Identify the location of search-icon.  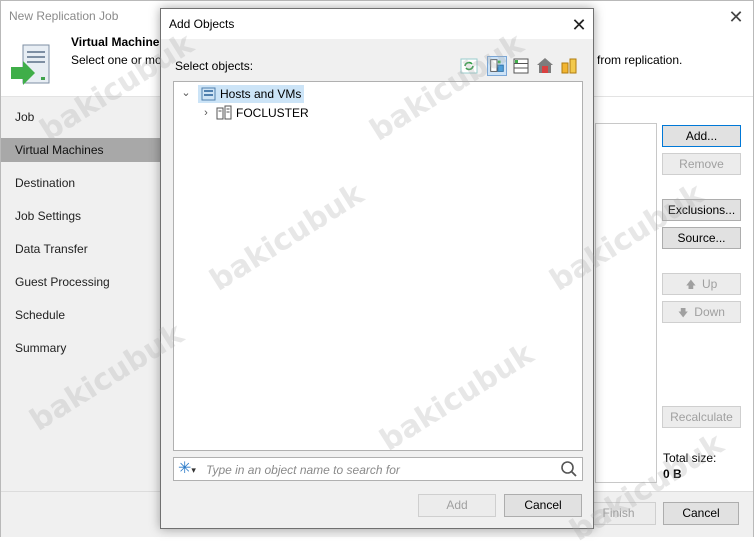
(569, 469).